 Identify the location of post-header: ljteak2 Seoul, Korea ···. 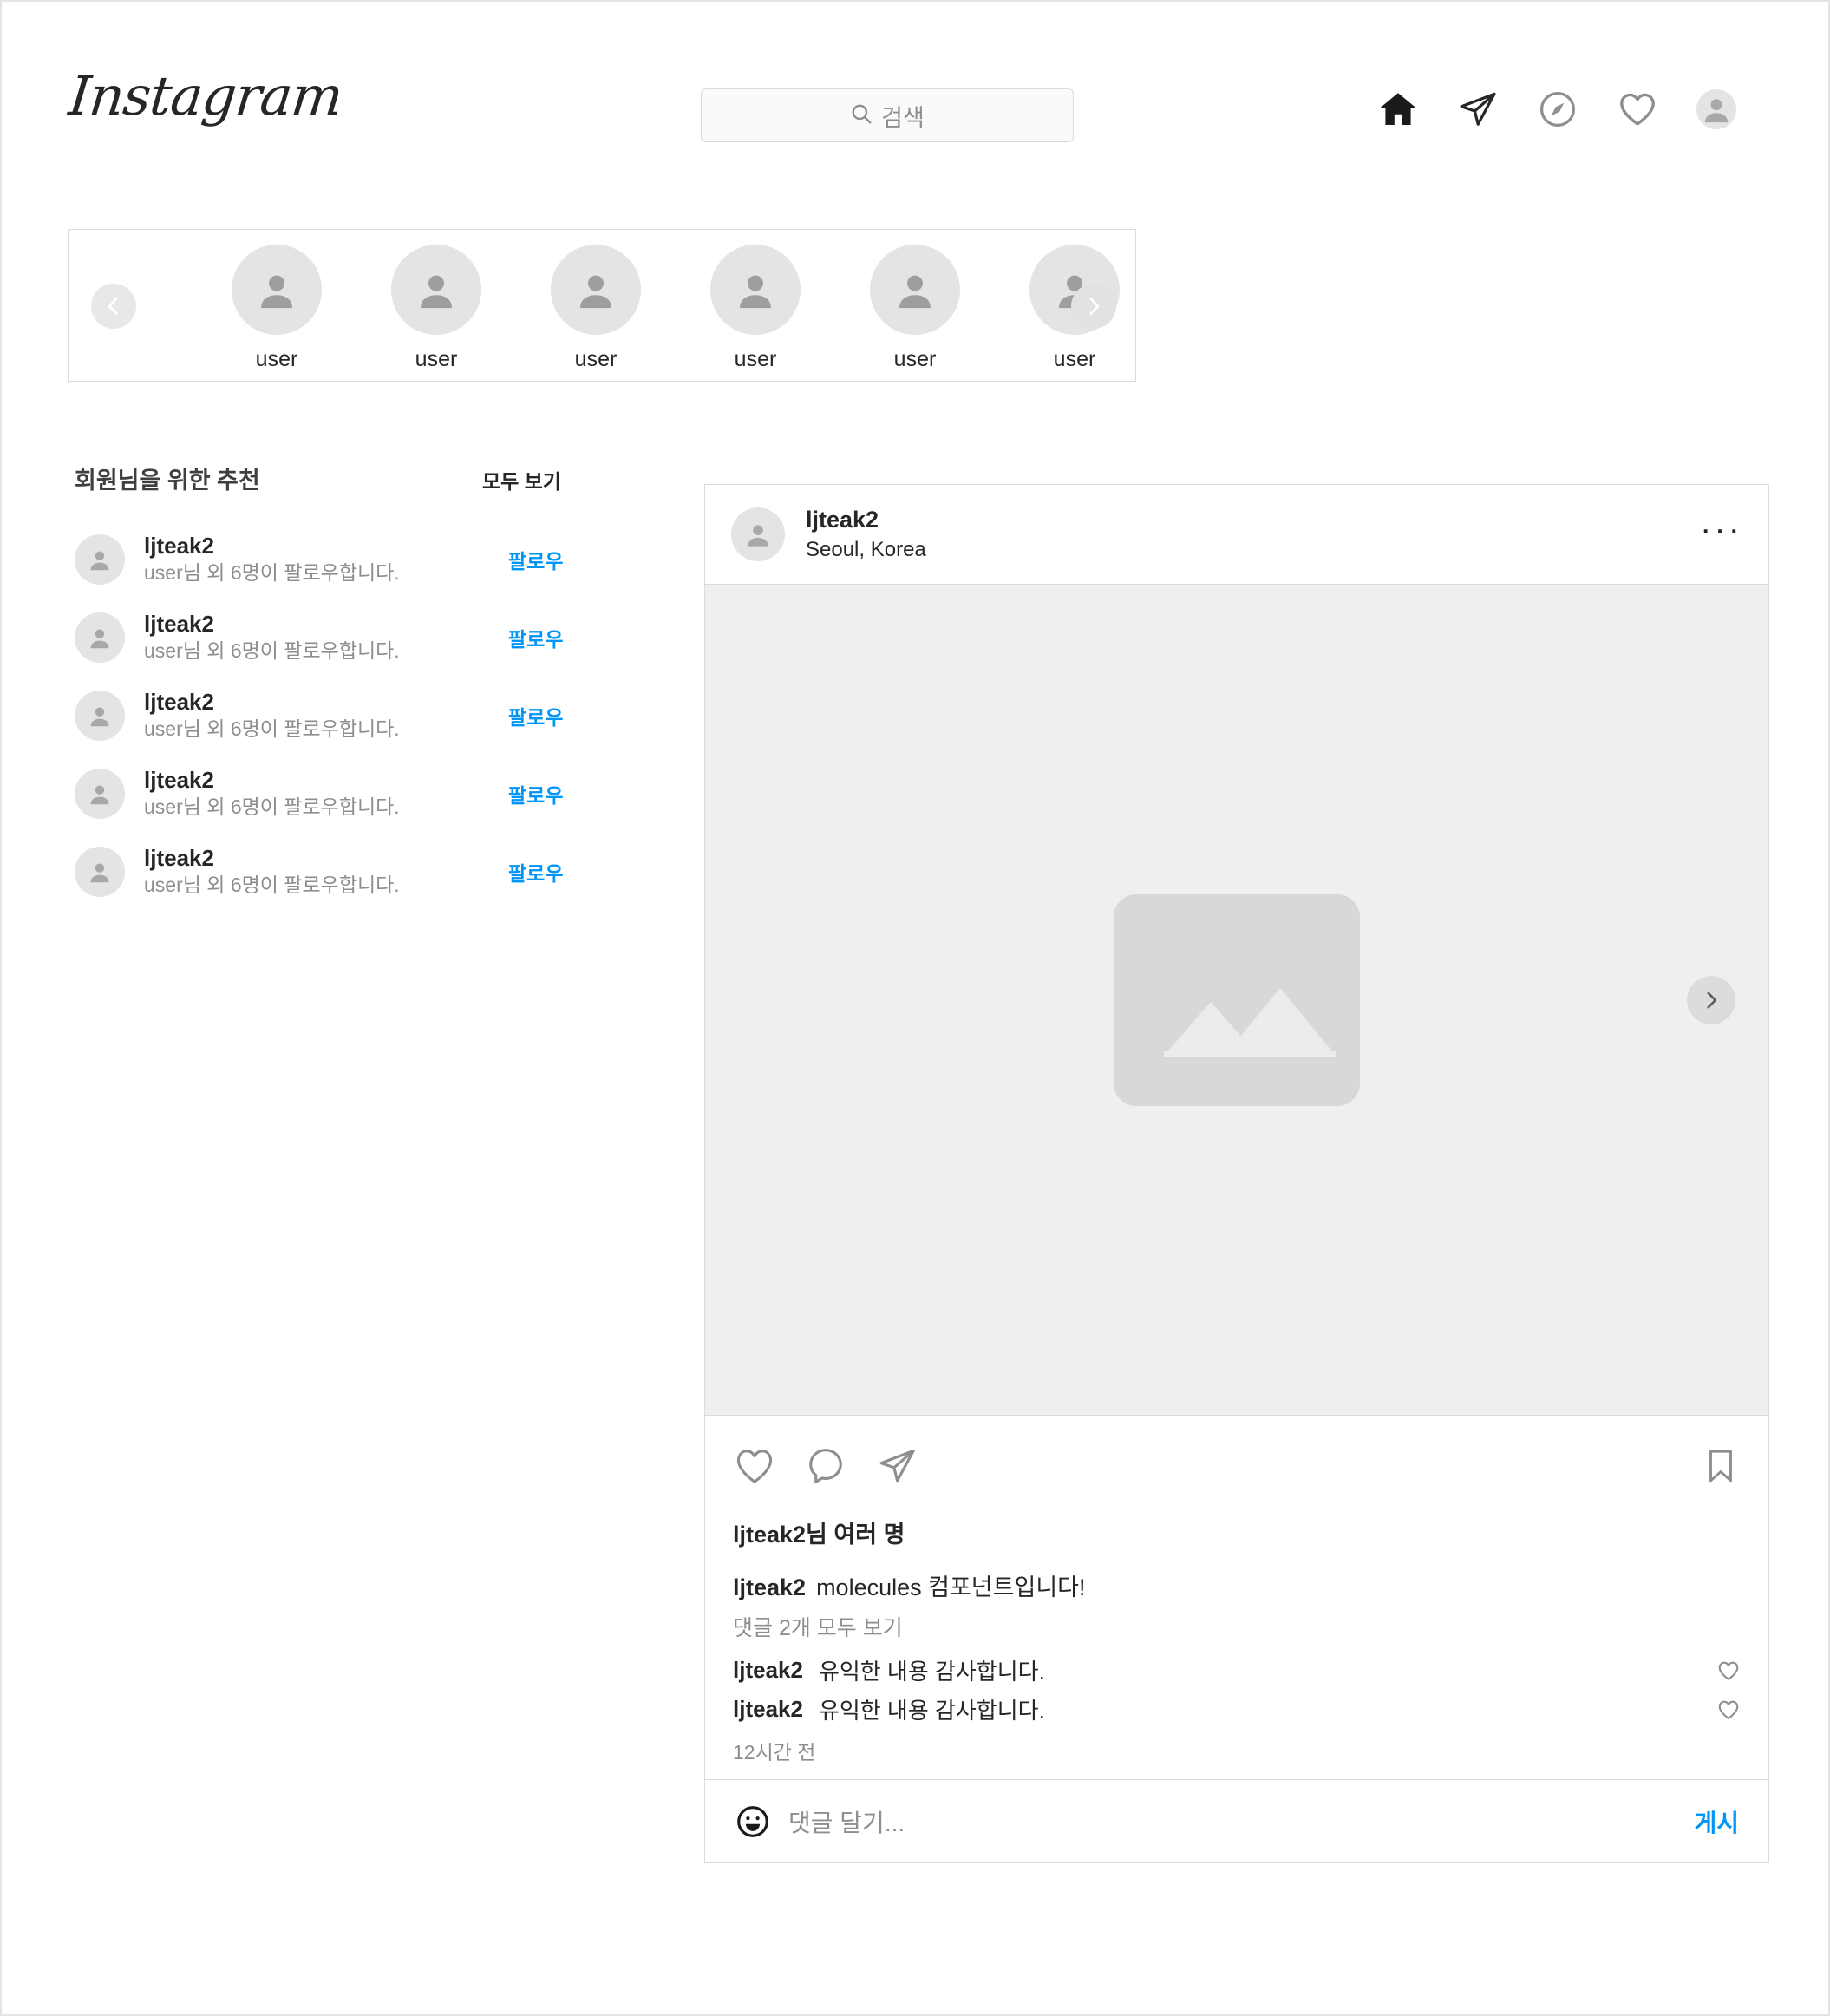
(1236, 534).